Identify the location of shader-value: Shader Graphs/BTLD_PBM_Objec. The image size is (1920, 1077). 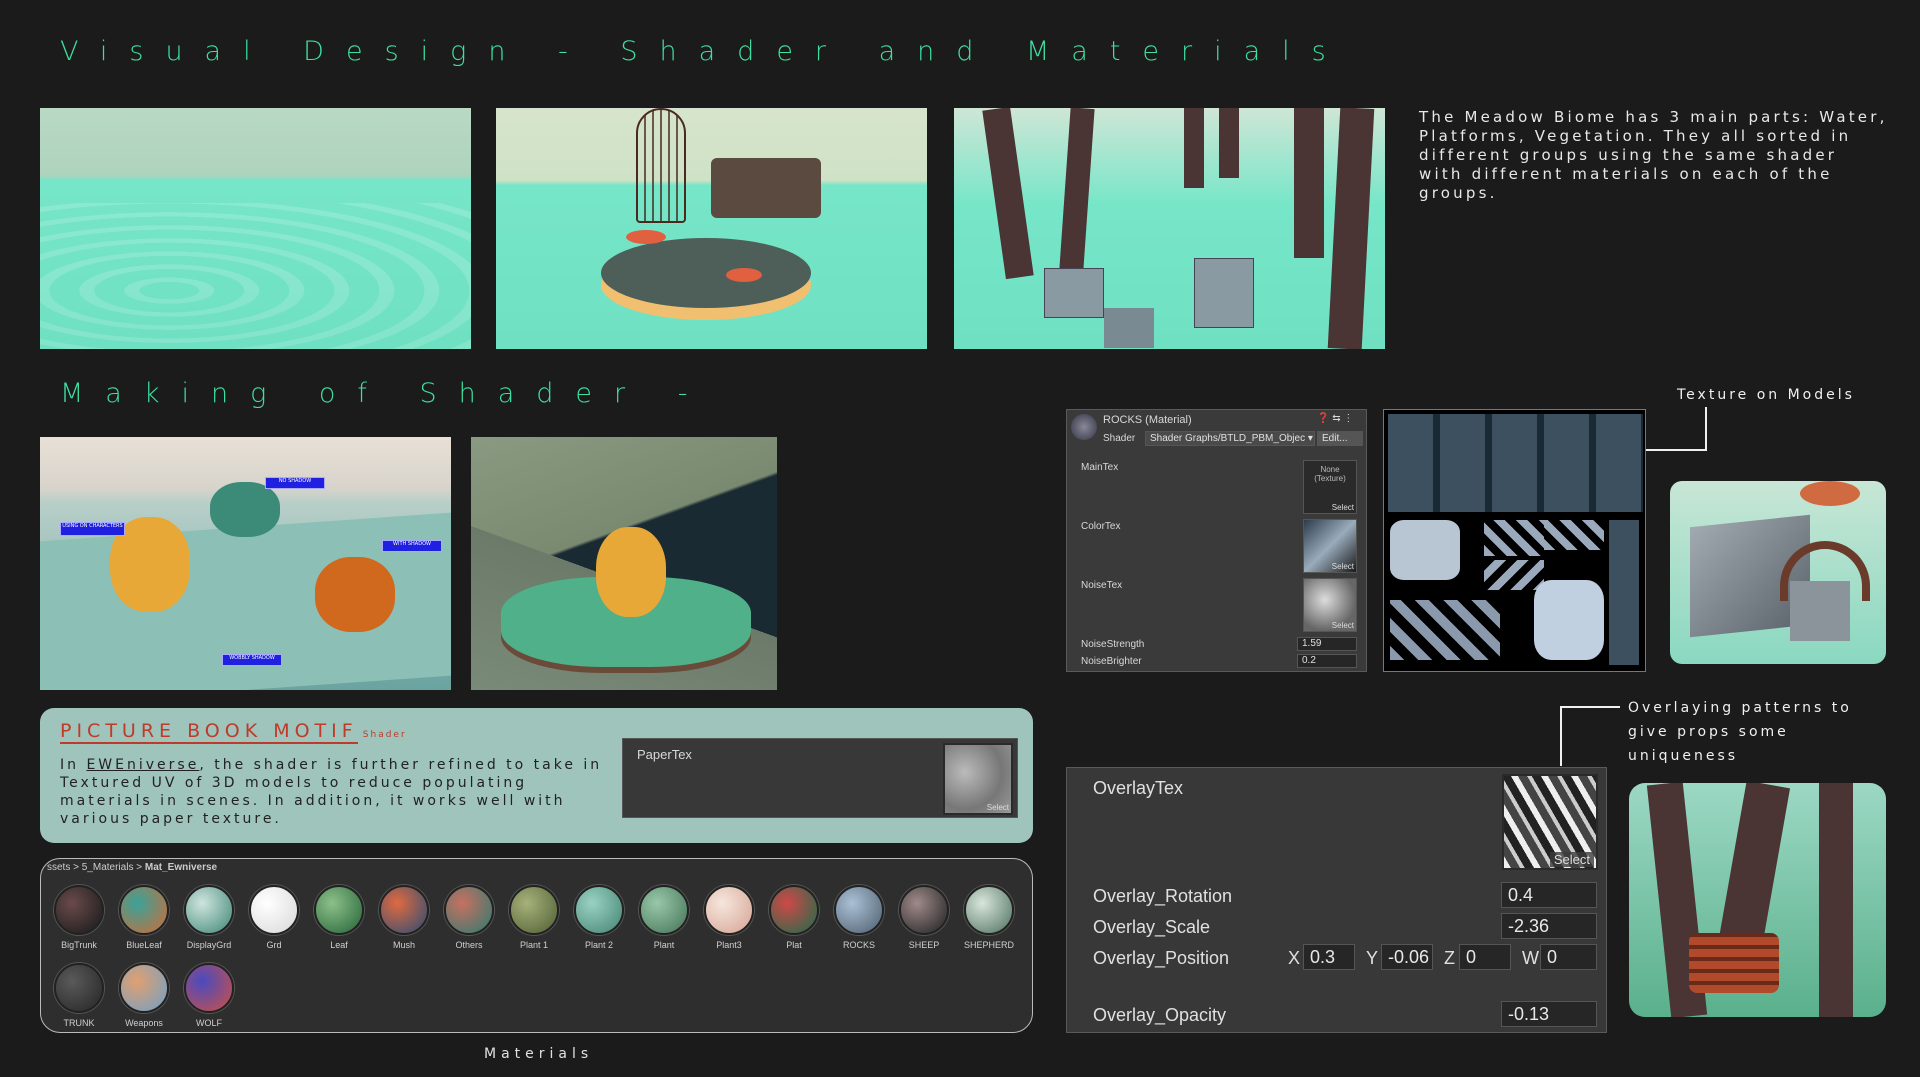
(1228, 438).